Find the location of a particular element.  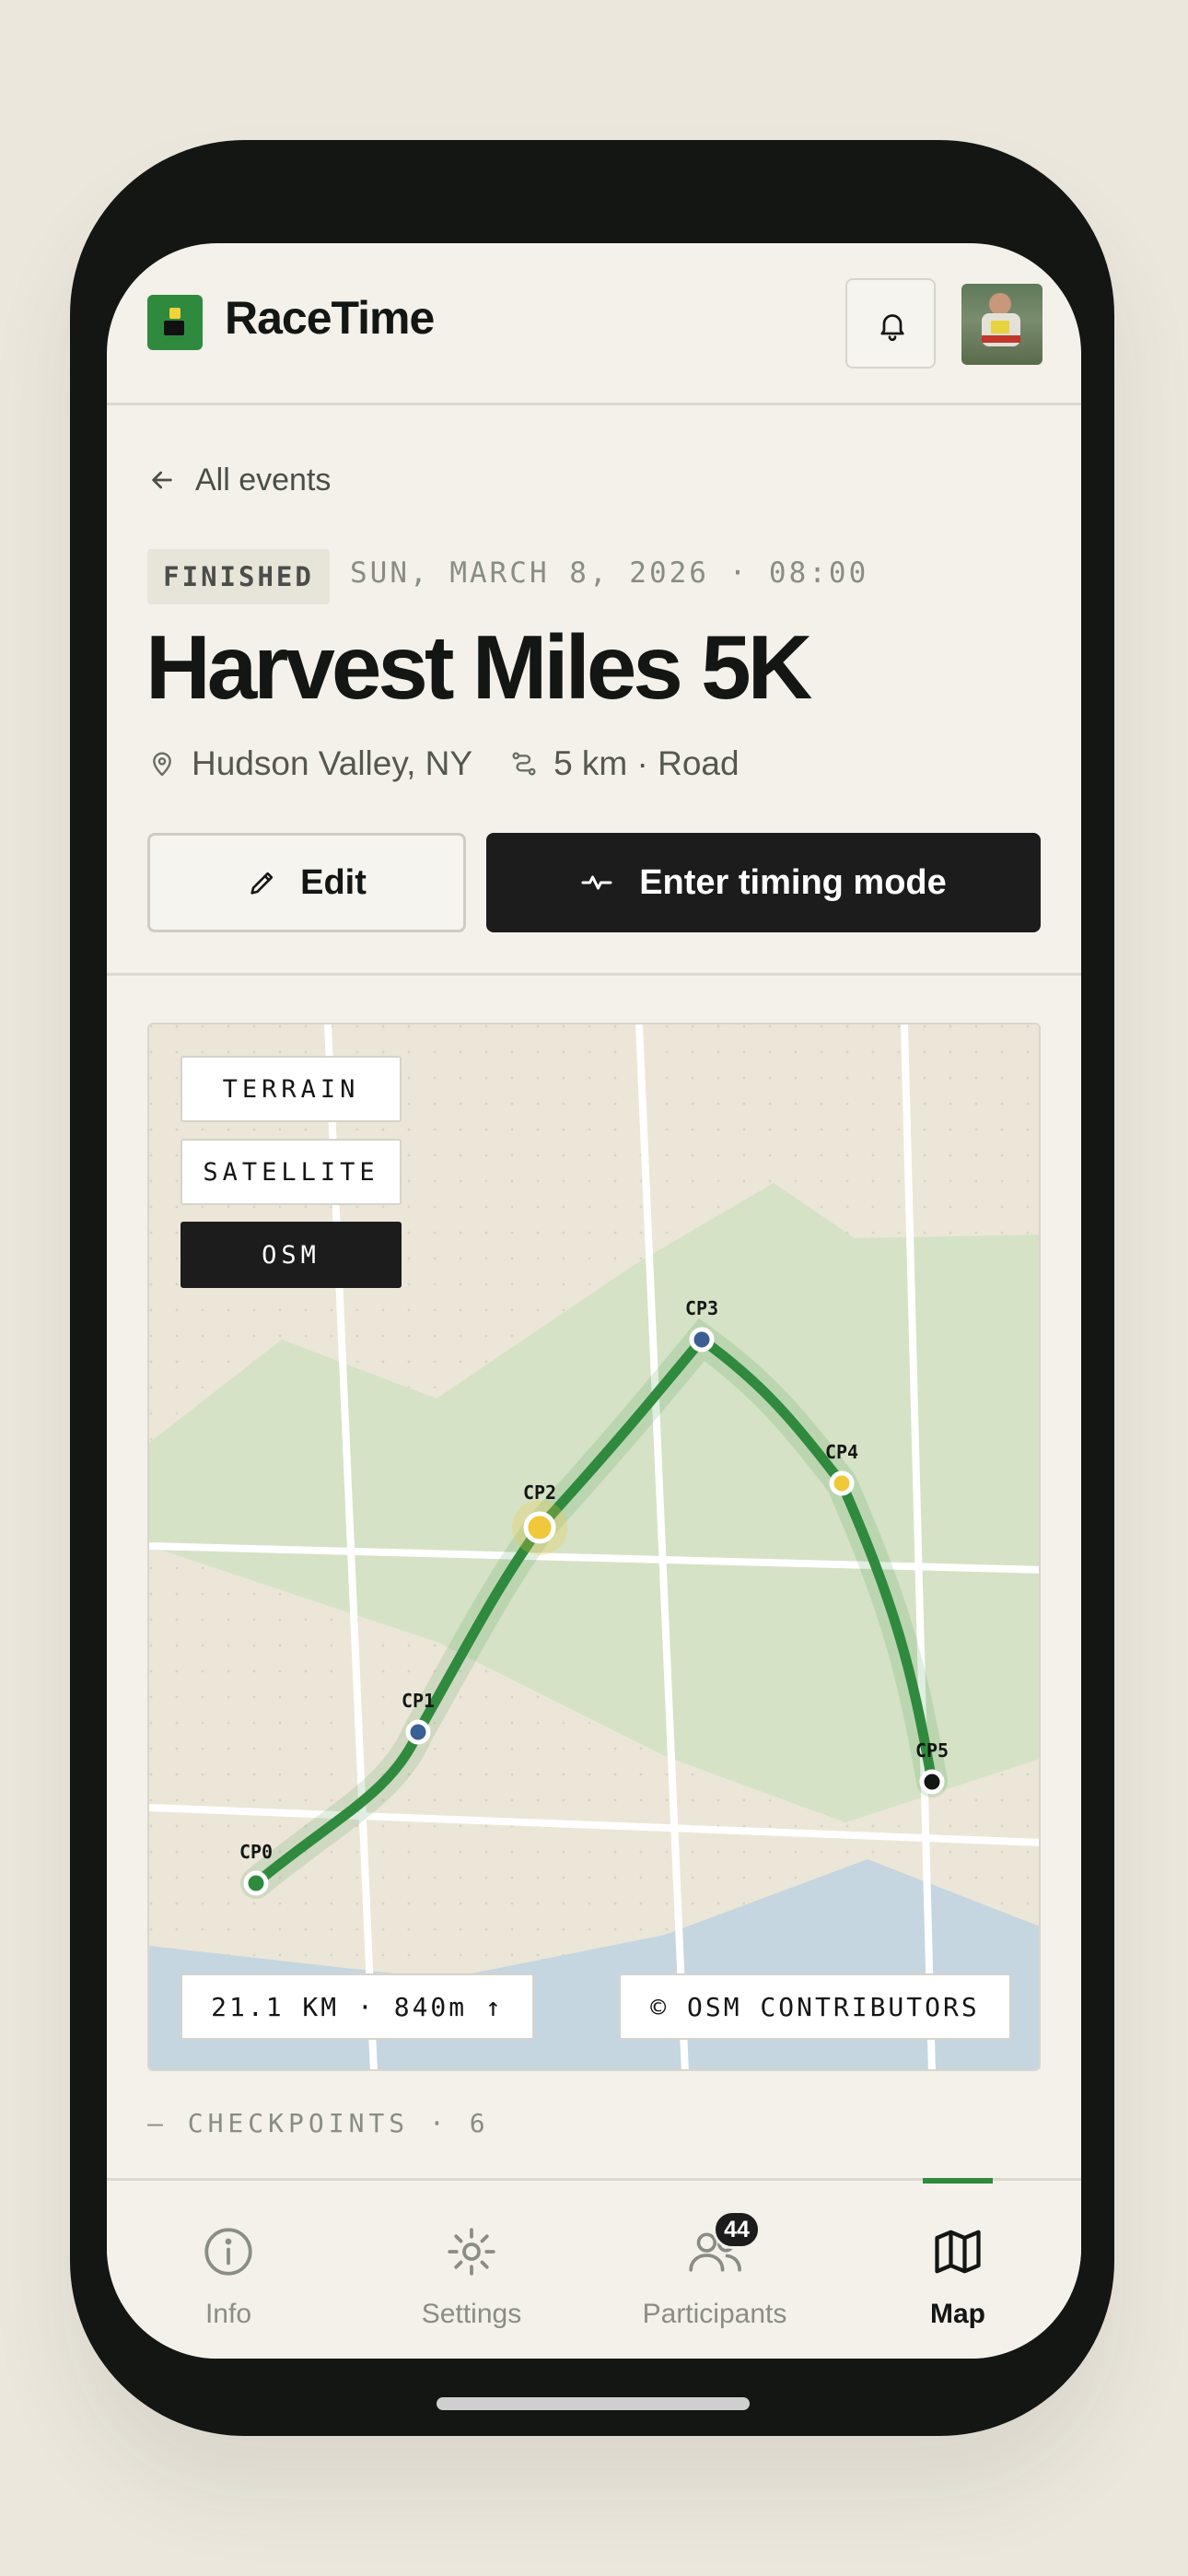

tab-info: Info is located at coordinates (228, 2270).